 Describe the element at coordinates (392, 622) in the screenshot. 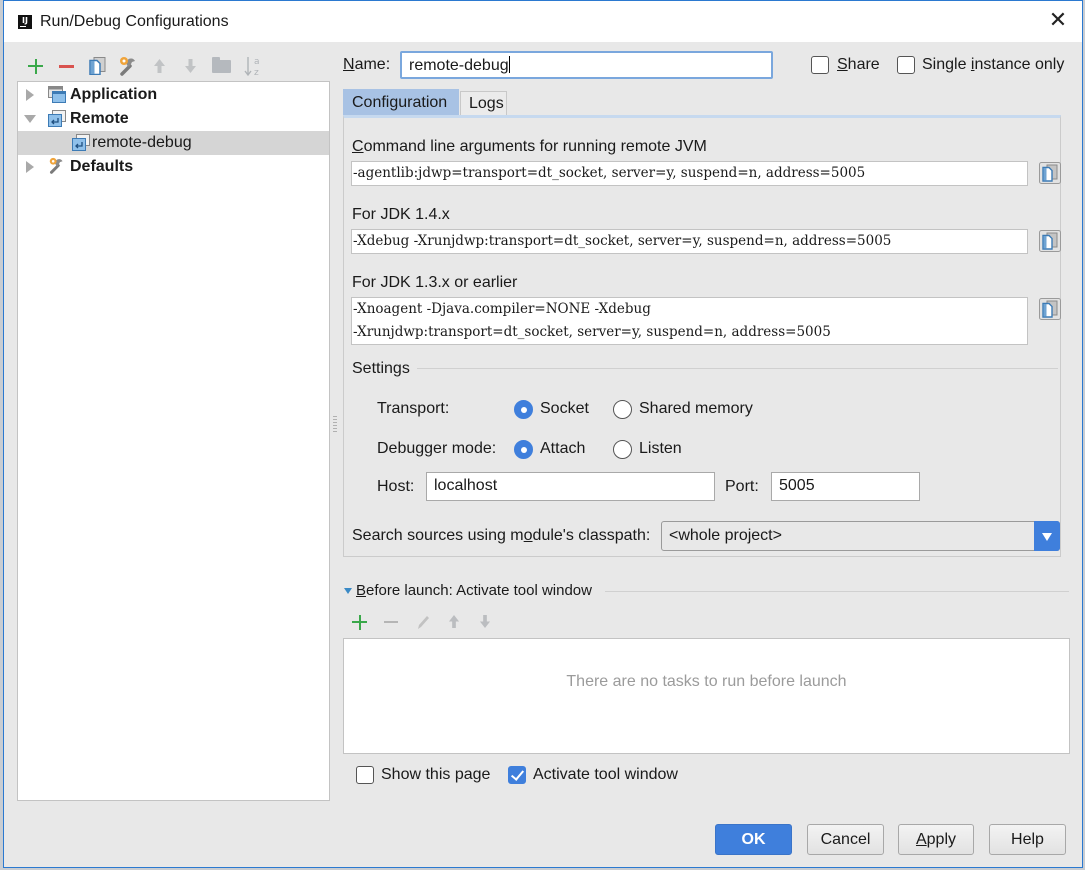

I see `remove-task-button` at that location.